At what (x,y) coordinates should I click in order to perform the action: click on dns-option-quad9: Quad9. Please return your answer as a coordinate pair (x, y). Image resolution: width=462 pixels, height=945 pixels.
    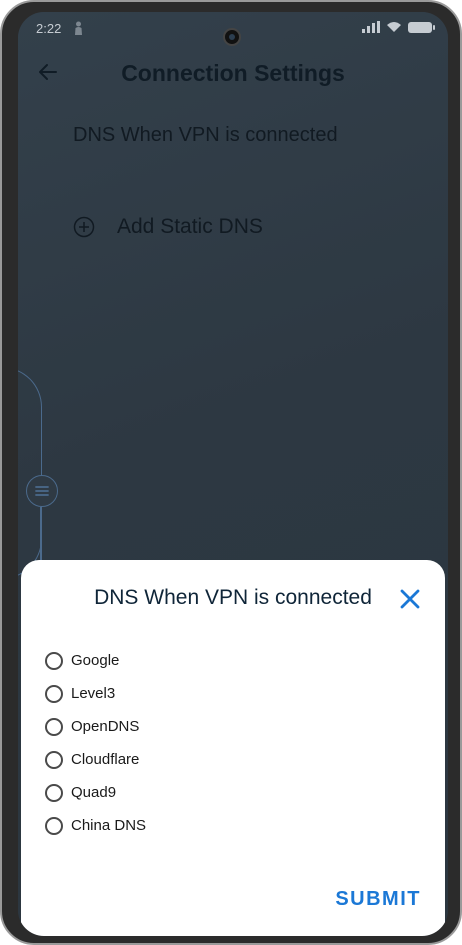
    Looking at the image, I should click on (95, 792).